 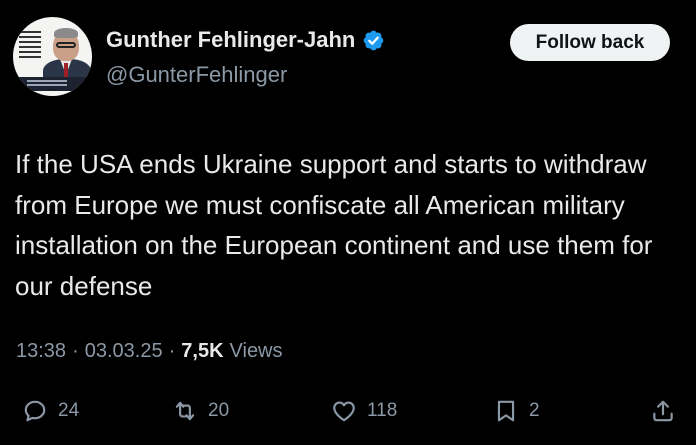 What do you see at coordinates (66, 45) in the screenshot?
I see `avatar-glasses` at bounding box center [66, 45].